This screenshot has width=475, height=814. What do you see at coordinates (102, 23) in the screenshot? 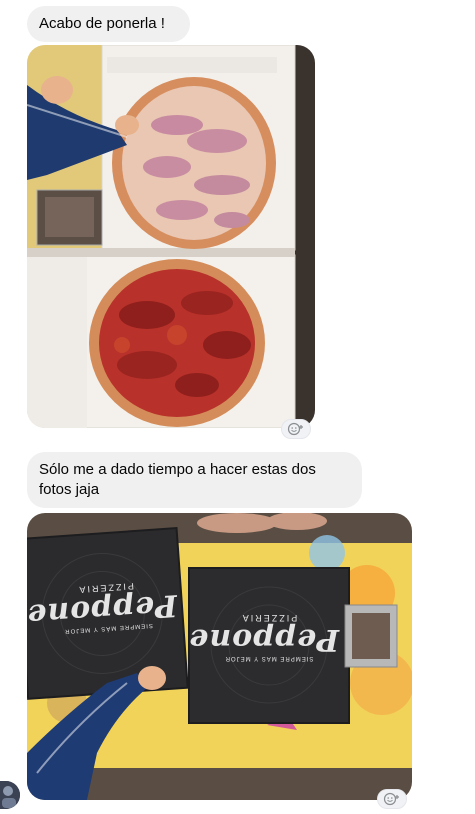
I see `message-text-1: Acabo de ponerla !` at bounding box center [102, 23].